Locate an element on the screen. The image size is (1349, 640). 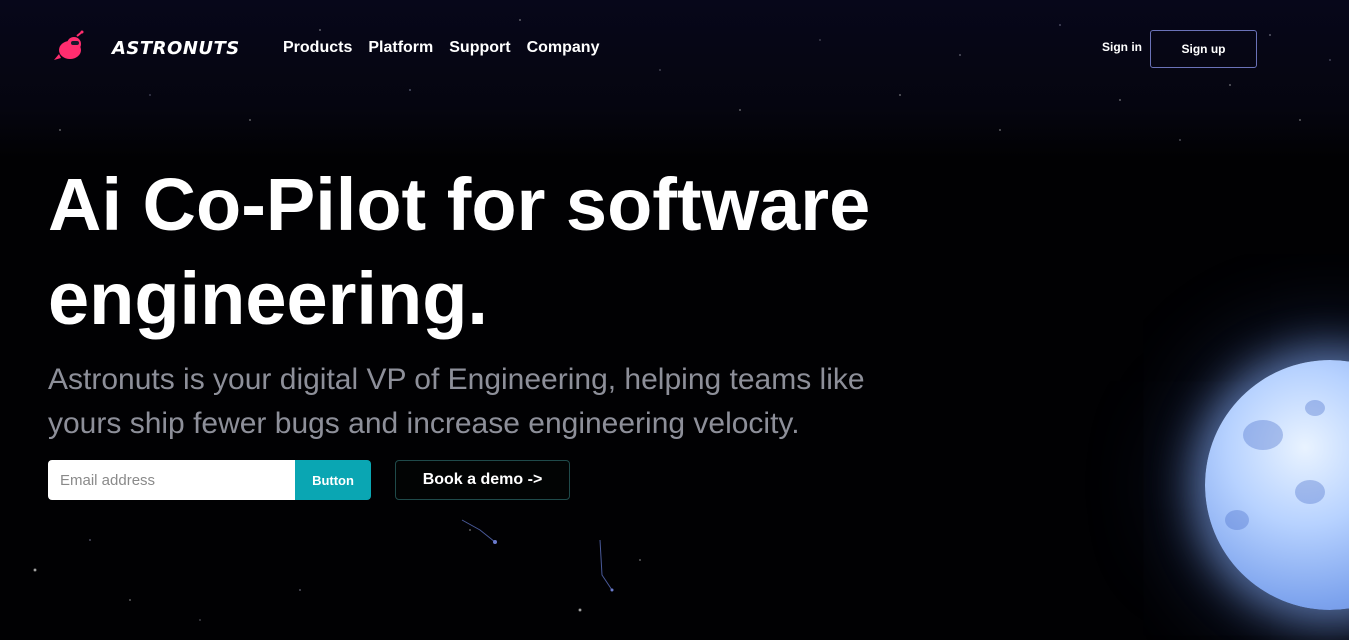
email-signup-form: Button is located at coordinates (209, 480).